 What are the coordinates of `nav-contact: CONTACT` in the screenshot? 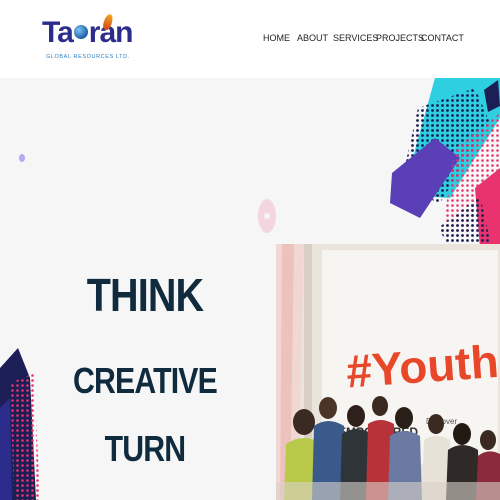 It's located at (442, 38).